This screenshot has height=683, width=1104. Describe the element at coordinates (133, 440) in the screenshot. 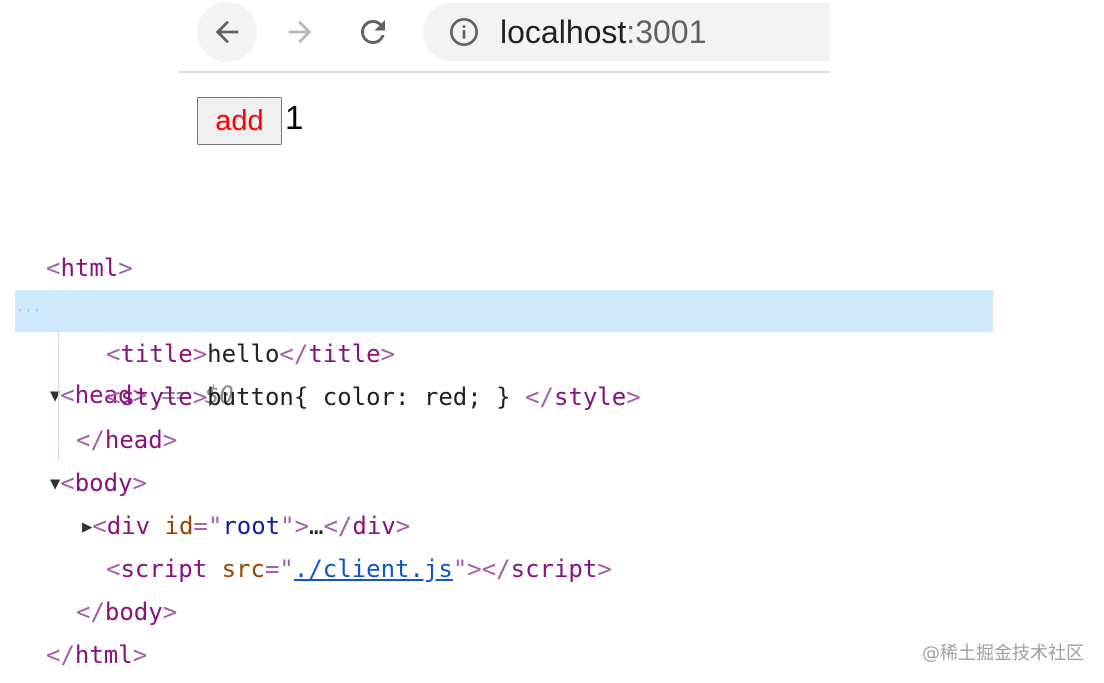

I see `tag-name: head` at that location.